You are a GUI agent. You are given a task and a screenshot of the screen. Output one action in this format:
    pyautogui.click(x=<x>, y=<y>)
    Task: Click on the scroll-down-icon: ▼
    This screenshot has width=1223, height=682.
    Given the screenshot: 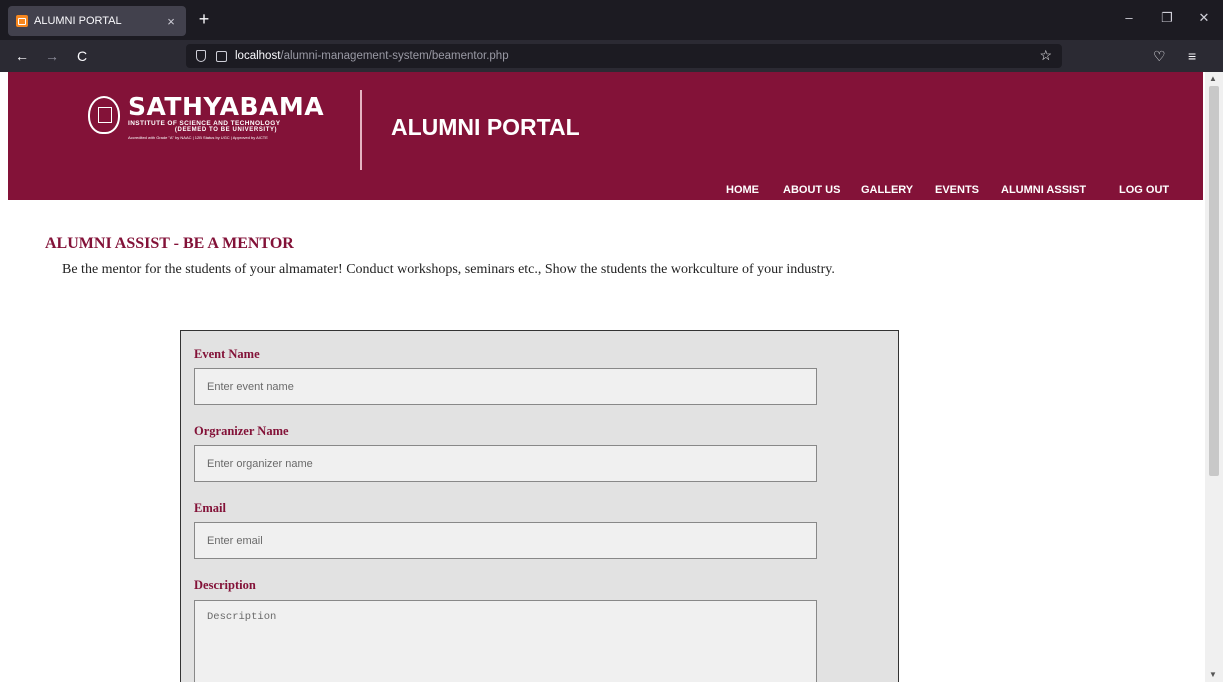 What is the action you would take?
    pyautogui.click(x=1213, y=674)
    